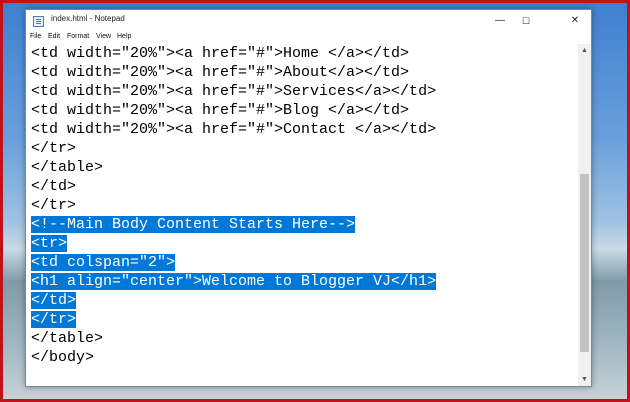  What do you see at coordinates (54, 36) in the screenshot?
I see `menu-edit: Edit` at bounding box center [54, 36].